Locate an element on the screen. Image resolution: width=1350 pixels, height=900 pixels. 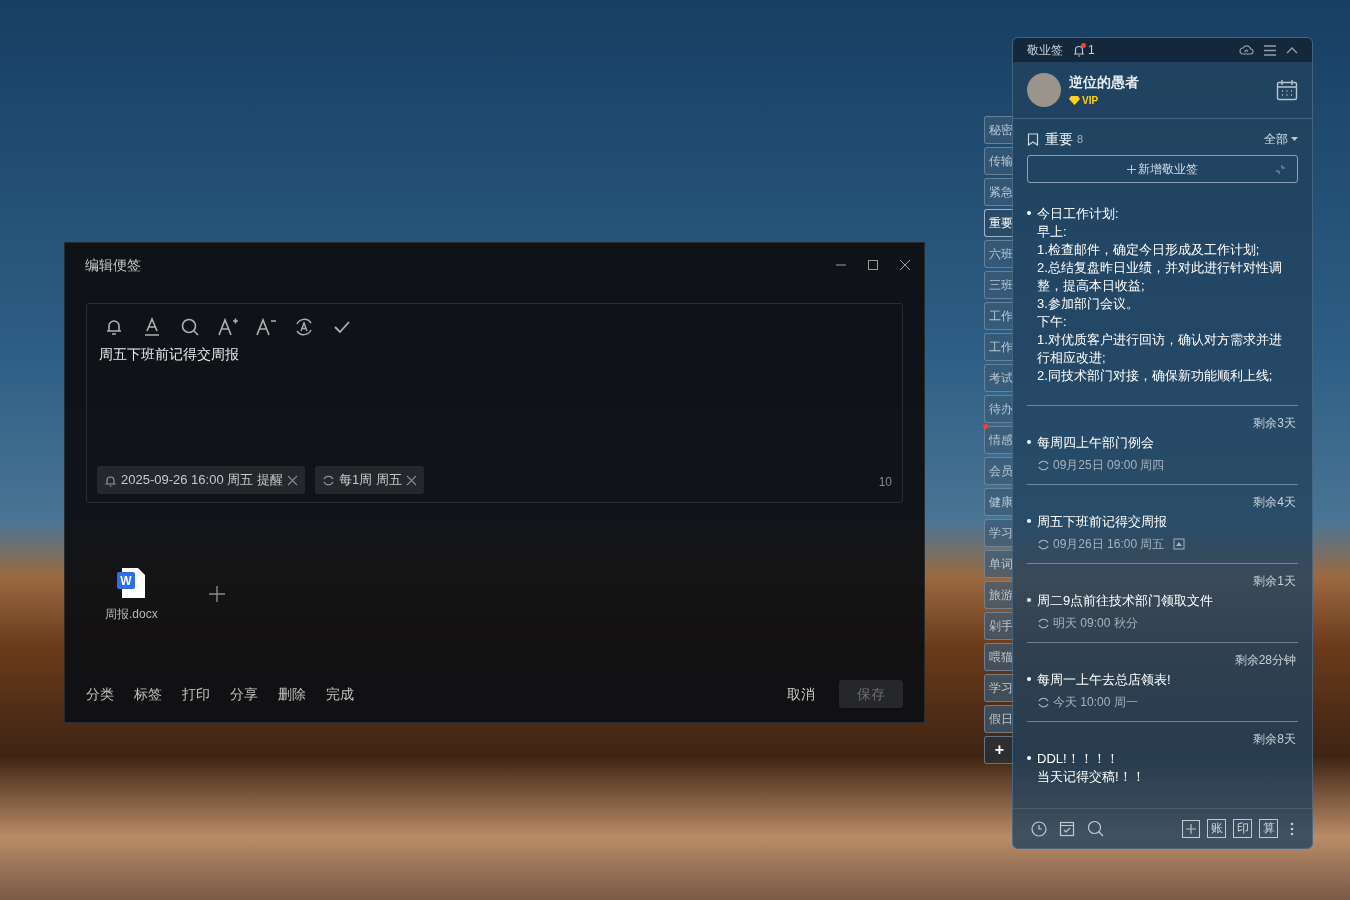
note-text: DDL!！！！！ is located at coordinates (1091, 759).